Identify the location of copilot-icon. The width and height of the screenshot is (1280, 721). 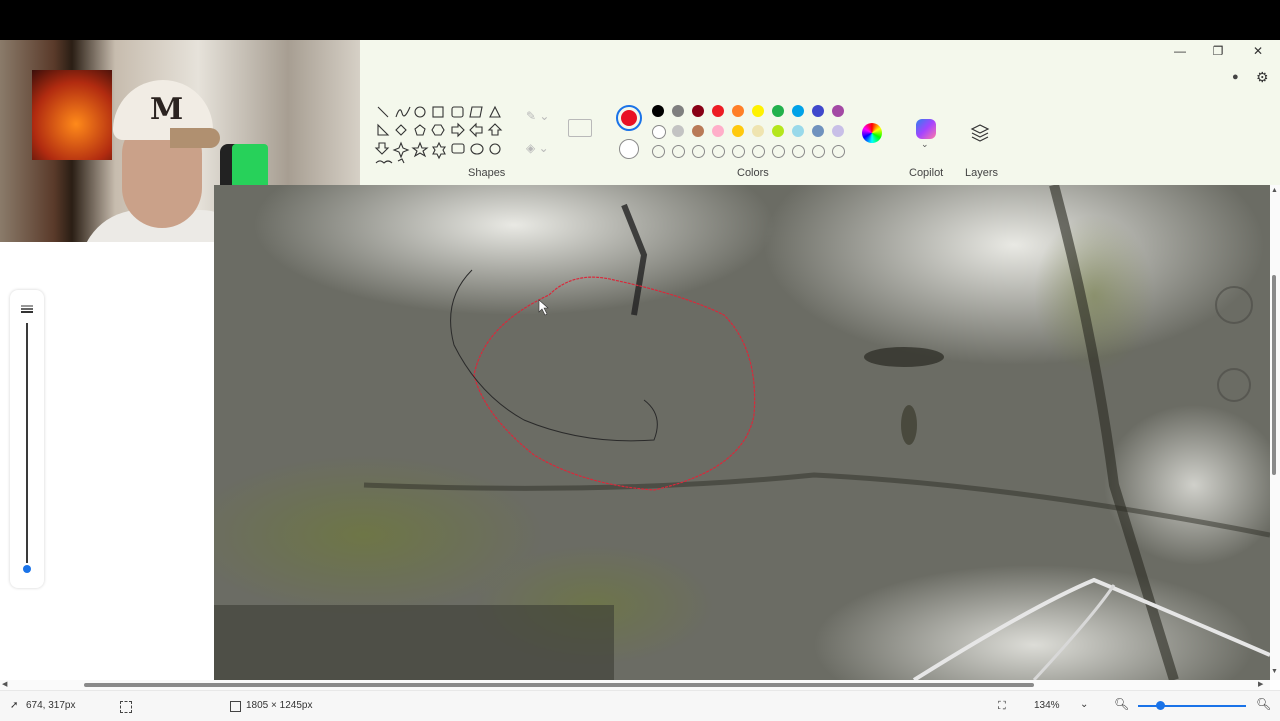
(926, 129).